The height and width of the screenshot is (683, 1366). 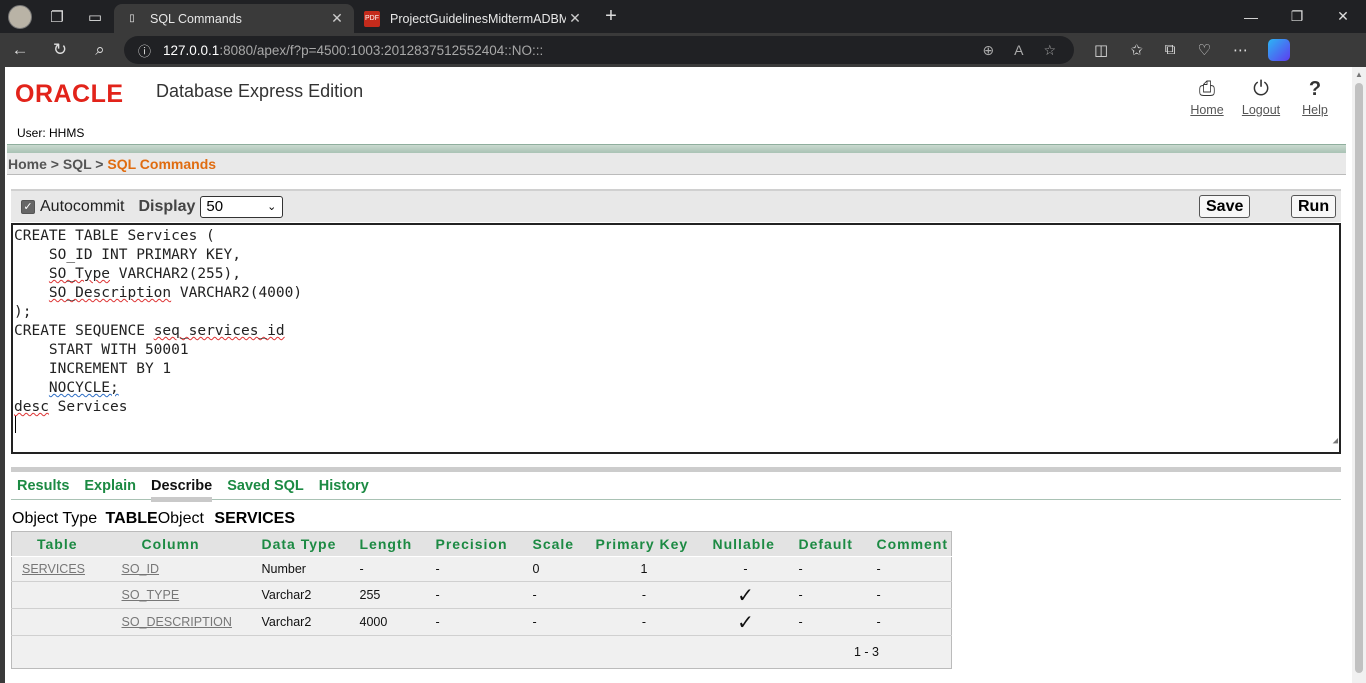 What do you see at coordinates (181, 622) in the screenshot?
I see `column-link: SO_DESCRIPTION` at bounding box center [181, 622].